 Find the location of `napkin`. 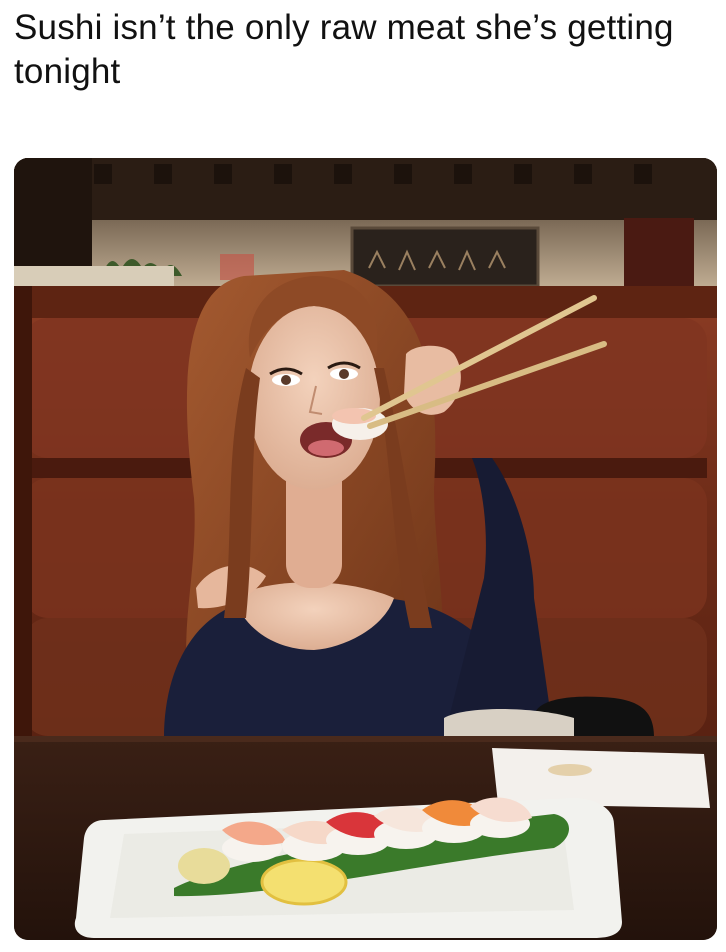

napkin is located at coordinates (601, 778).